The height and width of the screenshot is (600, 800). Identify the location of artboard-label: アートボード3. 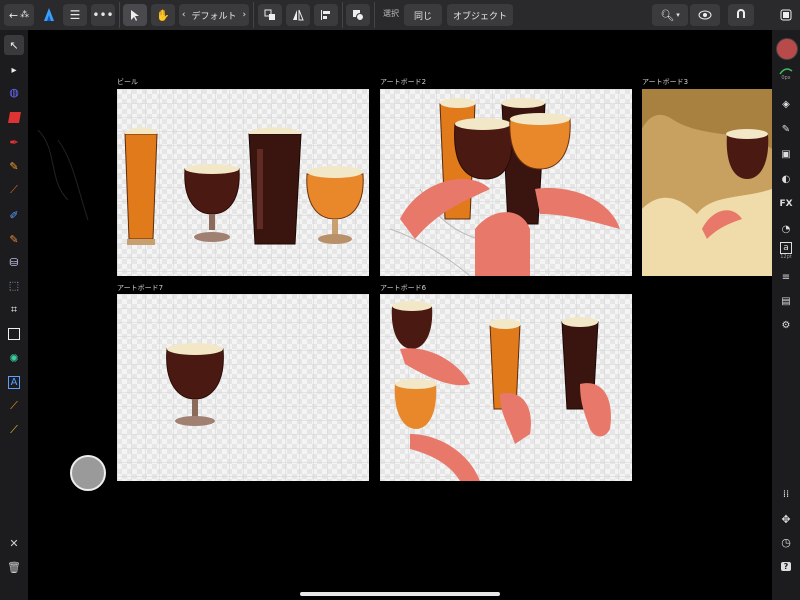
(665, 82).